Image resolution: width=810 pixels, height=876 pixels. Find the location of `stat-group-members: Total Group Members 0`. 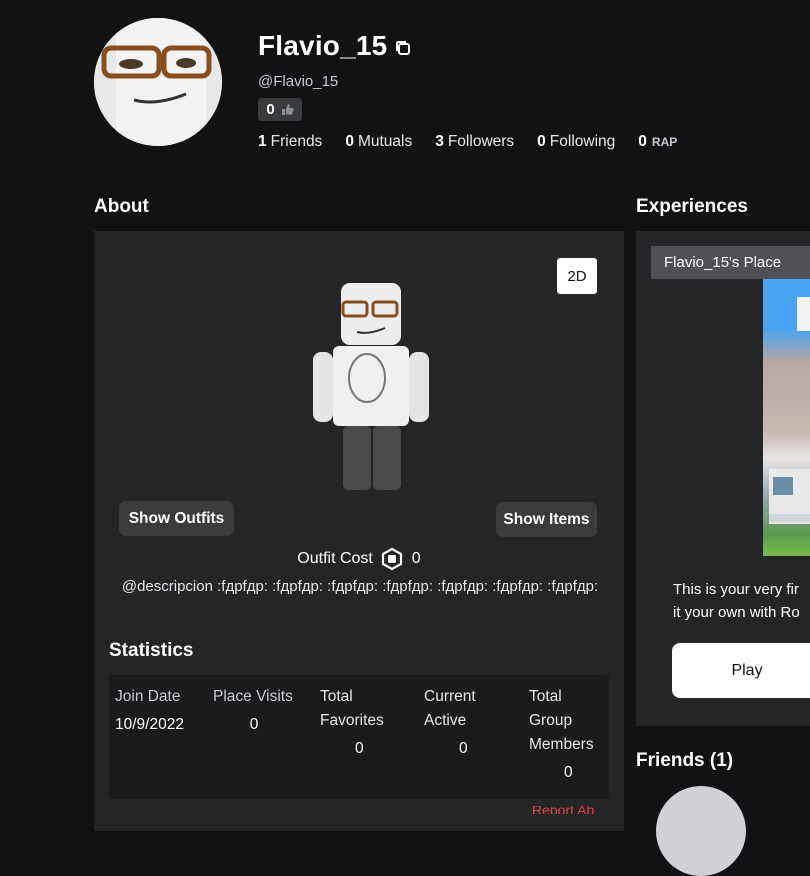

stat-group-members: Total Group Members 0 is located at coordinates (561, 734).